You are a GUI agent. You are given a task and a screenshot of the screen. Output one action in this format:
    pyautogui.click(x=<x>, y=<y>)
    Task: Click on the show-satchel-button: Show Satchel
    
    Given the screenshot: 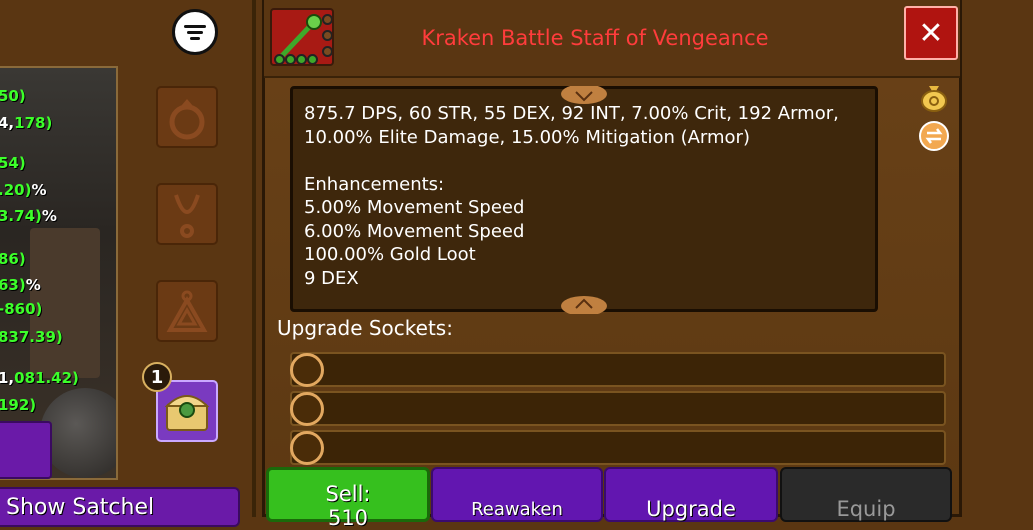 What is the action you would take?
    pyautogui.click(x=120, y=507)
    